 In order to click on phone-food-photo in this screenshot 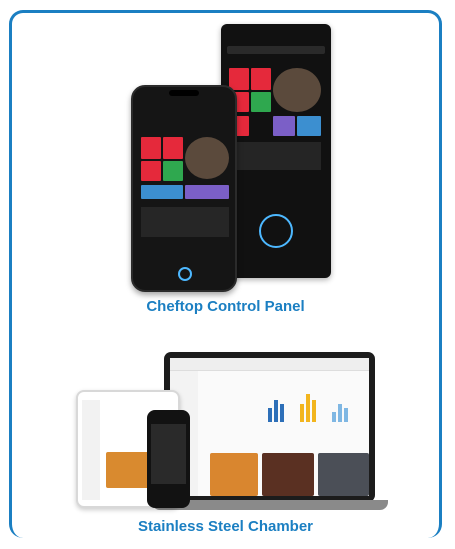, I will do `click(207, 158)`.